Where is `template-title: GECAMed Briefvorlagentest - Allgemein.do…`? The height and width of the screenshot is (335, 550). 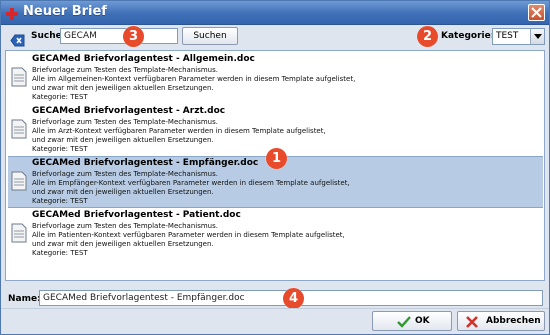
template-title: GECAMed Briefvorlagentest - Allgemein.do… is located at coordinates (143, 59).